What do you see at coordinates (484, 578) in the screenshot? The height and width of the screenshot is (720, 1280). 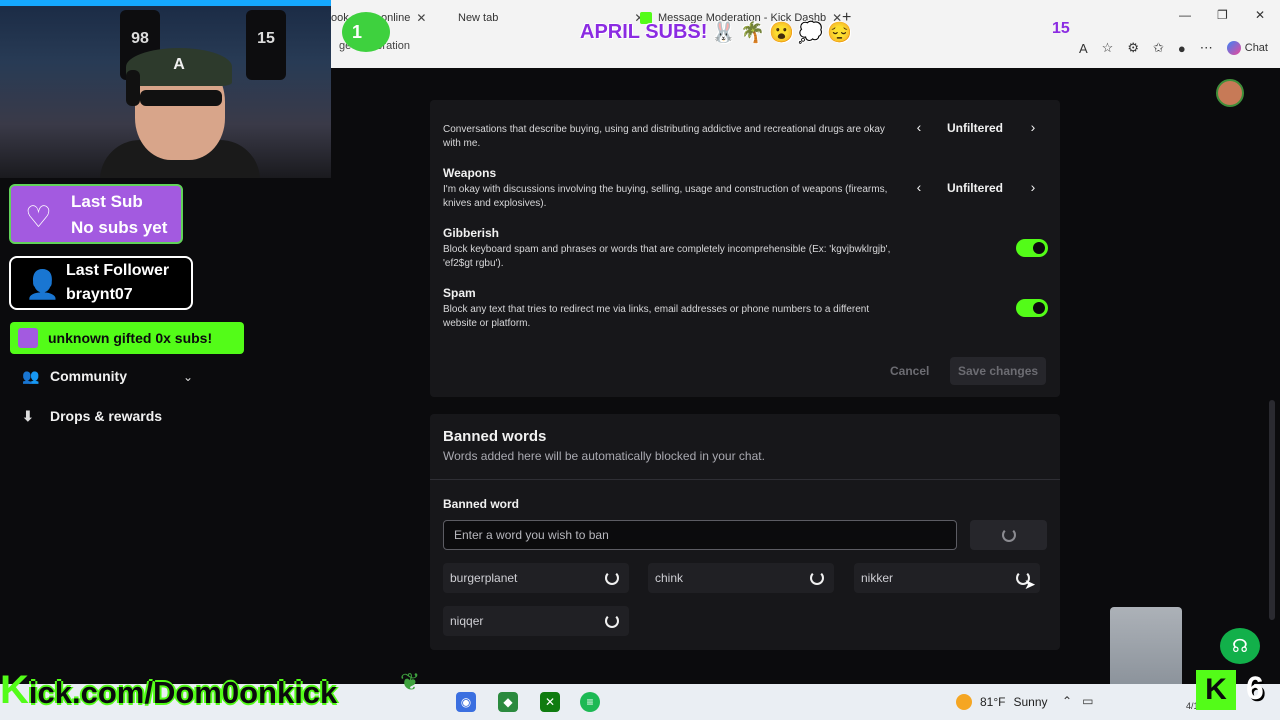 I see `banned-word-text: burgerplanet` at bounding box center [484, 578].